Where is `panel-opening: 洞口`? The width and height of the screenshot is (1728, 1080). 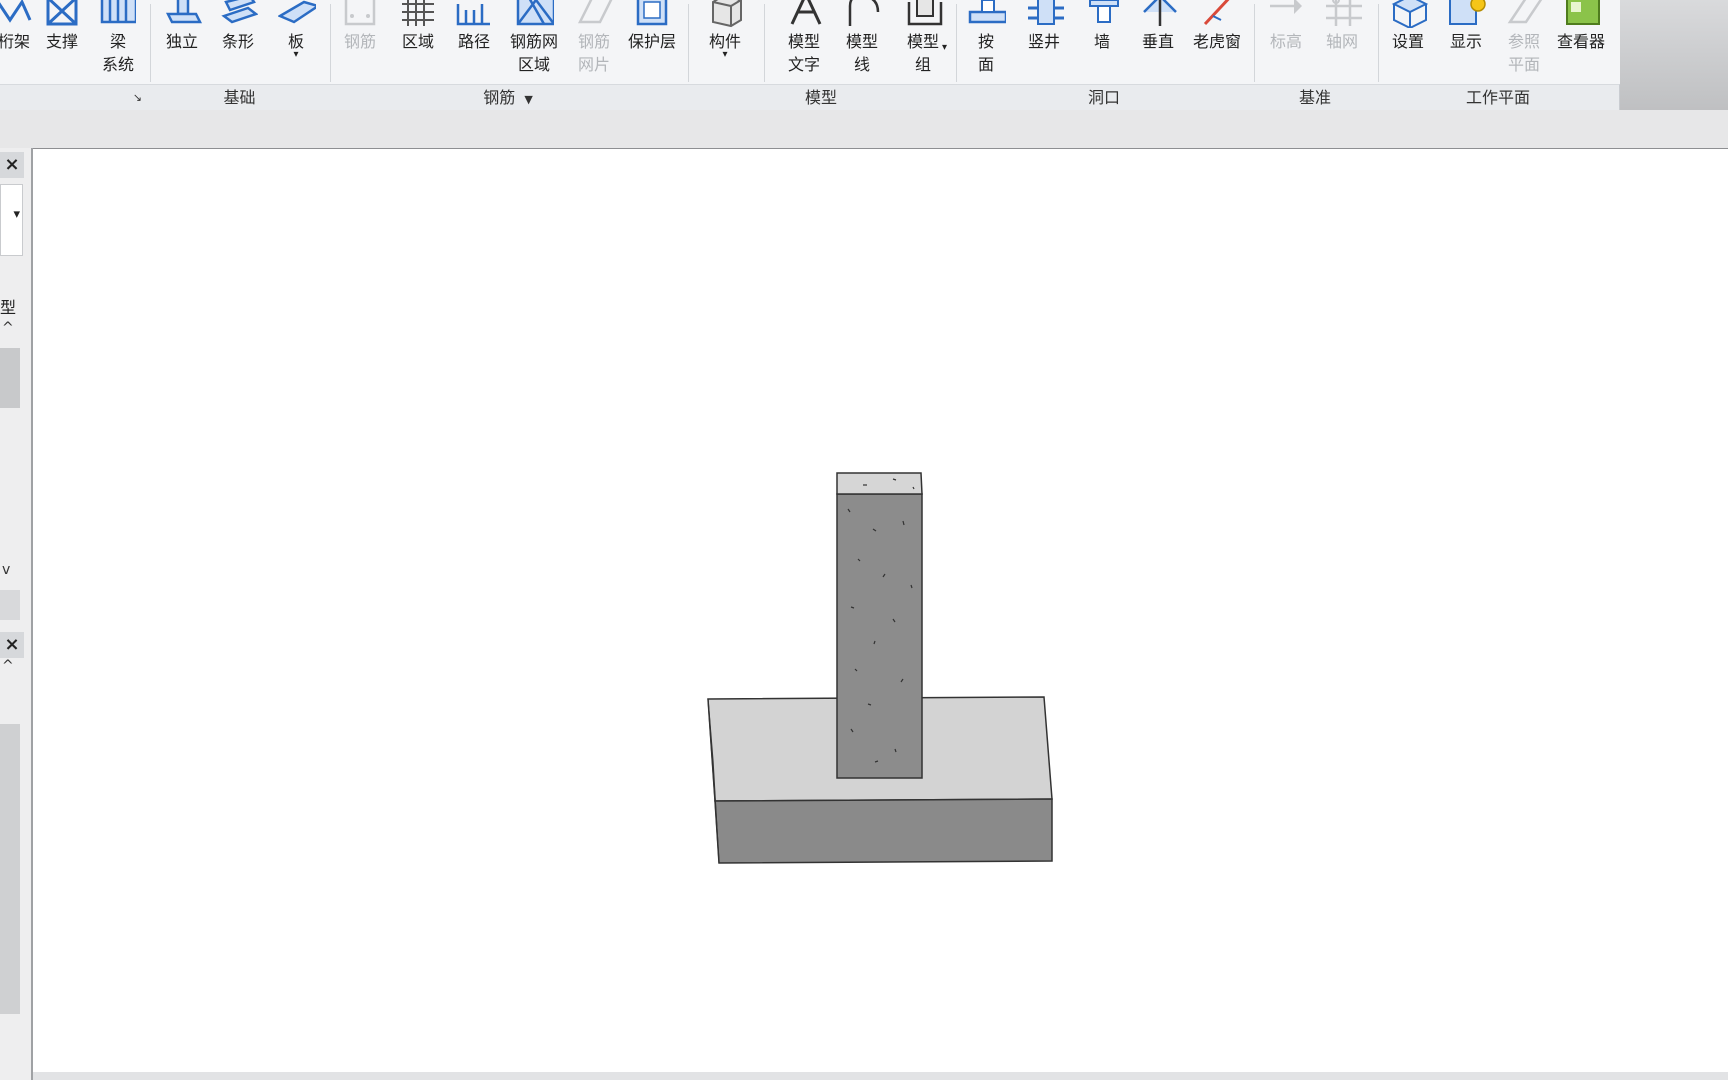 panel-opening: 洞口 is located at coordinates (1104, 97).